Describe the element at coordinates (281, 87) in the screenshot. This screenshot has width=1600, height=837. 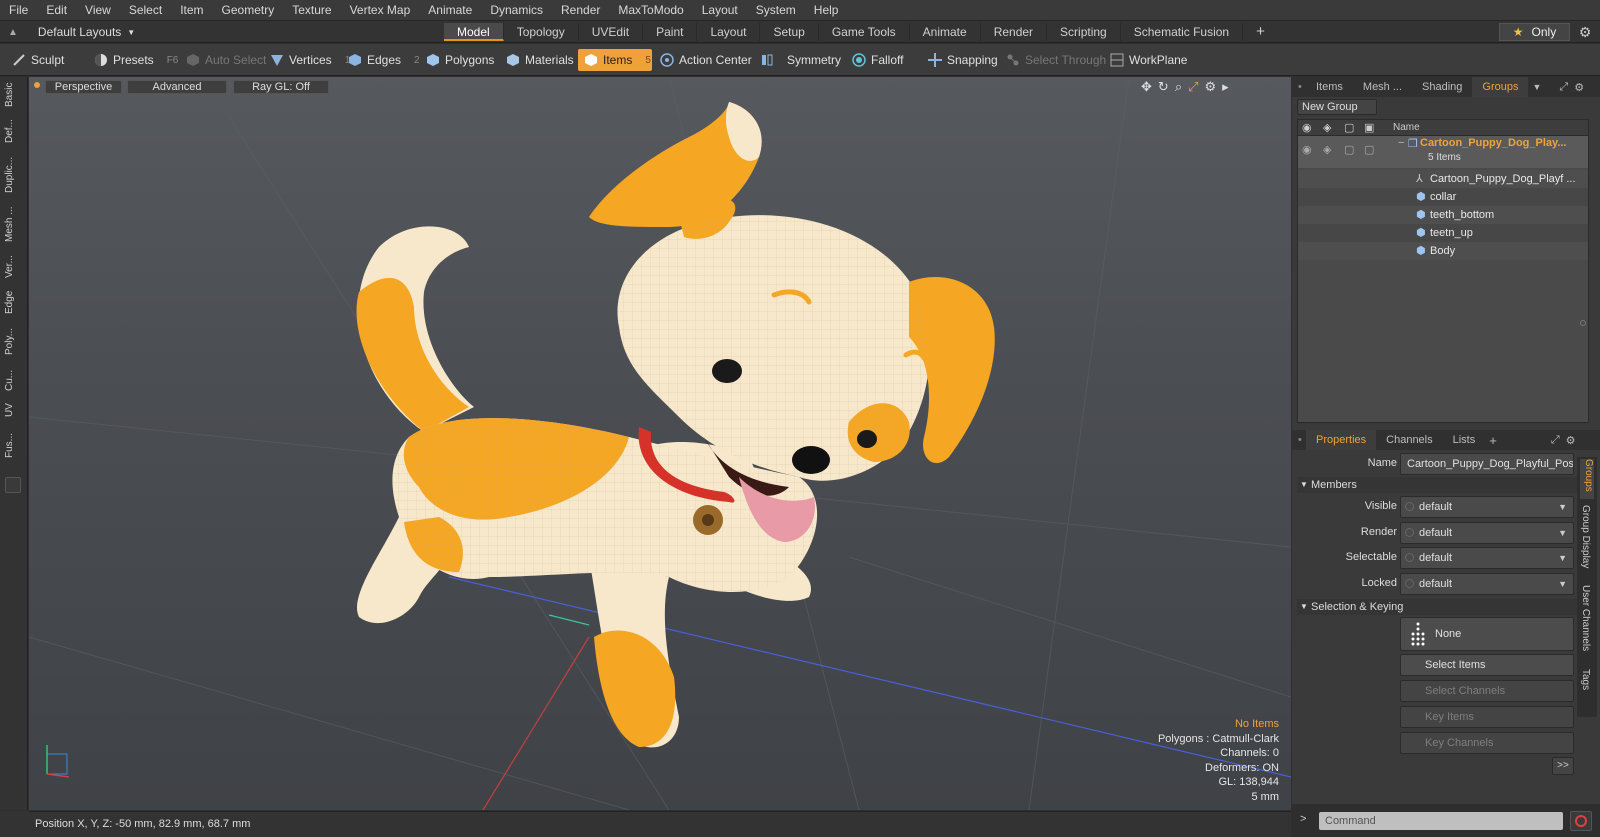
I see `raygl-button: Ray GL: Off` at that location.